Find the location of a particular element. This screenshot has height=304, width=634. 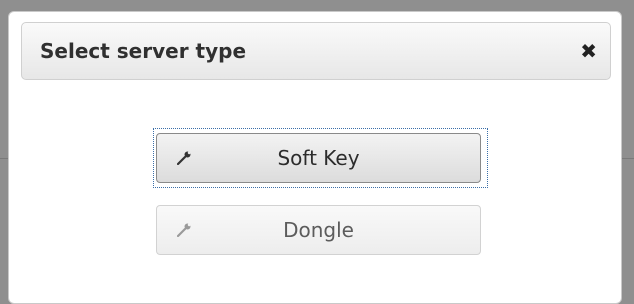

dongle-label: Dongle is located at coordinates (318, 230).